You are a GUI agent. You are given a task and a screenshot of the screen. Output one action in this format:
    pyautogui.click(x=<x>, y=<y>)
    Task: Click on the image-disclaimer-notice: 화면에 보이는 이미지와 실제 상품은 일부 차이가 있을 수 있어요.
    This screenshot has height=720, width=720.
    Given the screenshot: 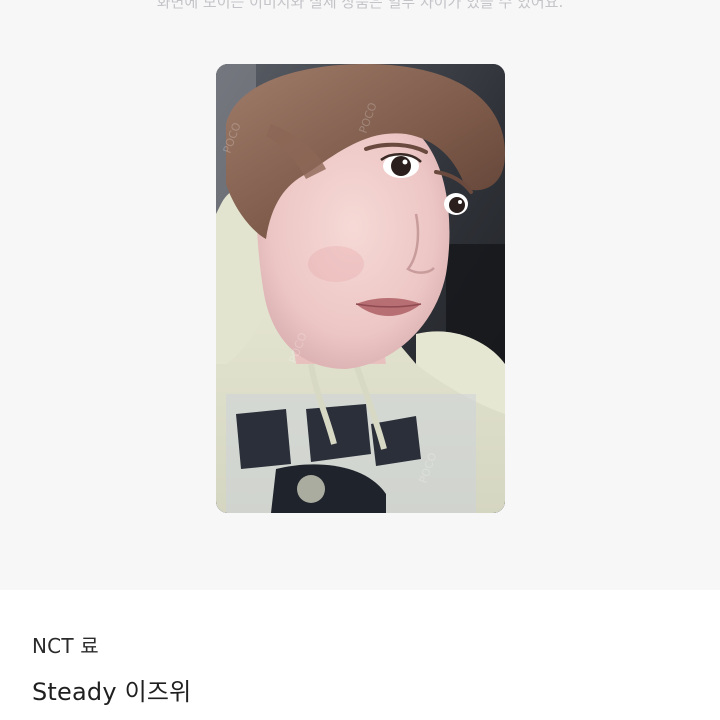 What is the action you would take?
    pyautogui.click(x=360, y=5)
    